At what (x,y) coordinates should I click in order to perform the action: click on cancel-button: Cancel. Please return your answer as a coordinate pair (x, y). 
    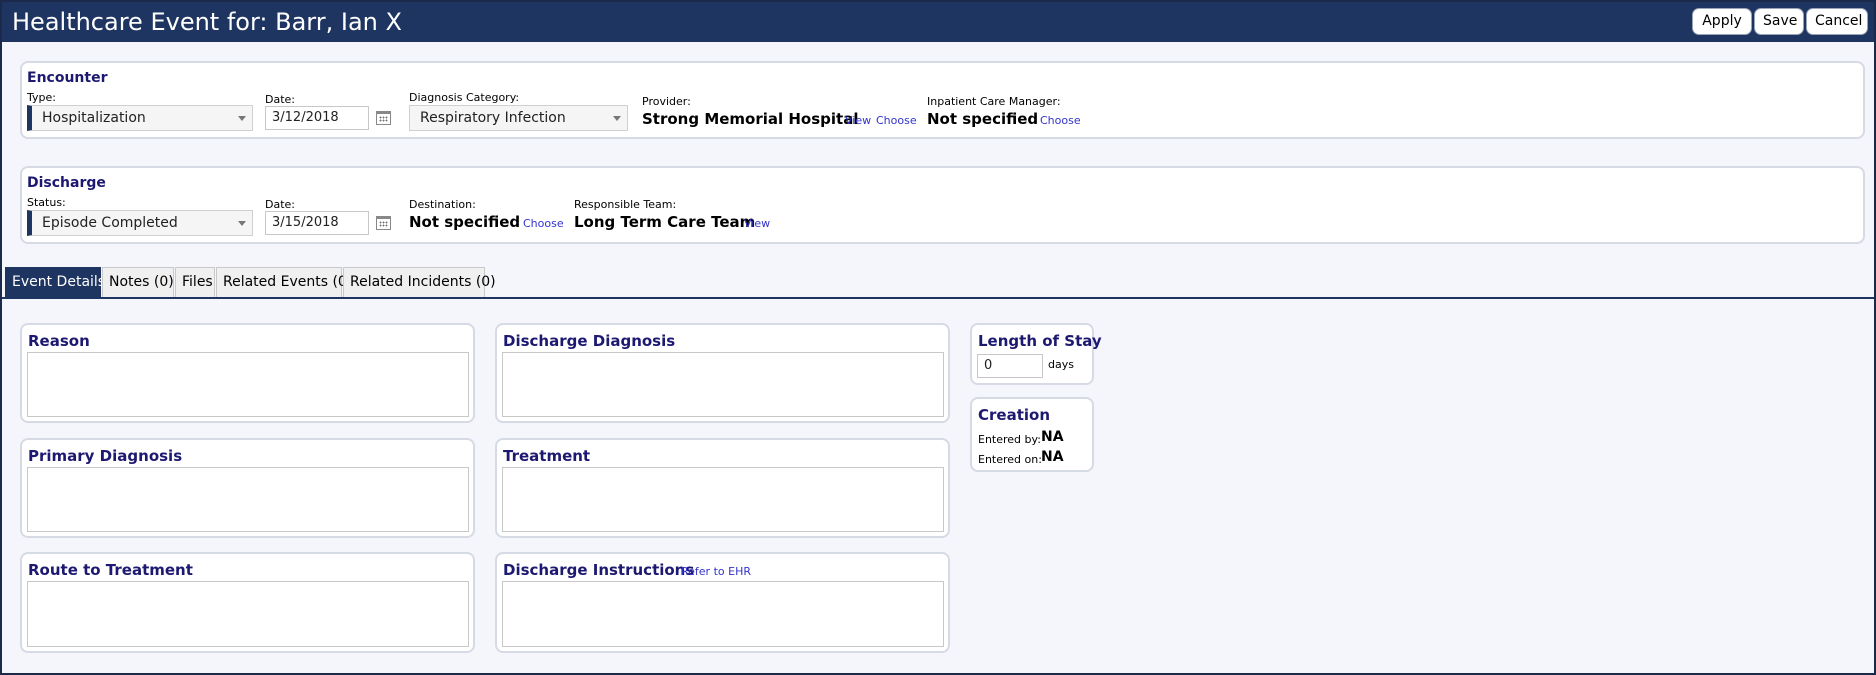
    Looking at the image, I should click on (1837, 21).